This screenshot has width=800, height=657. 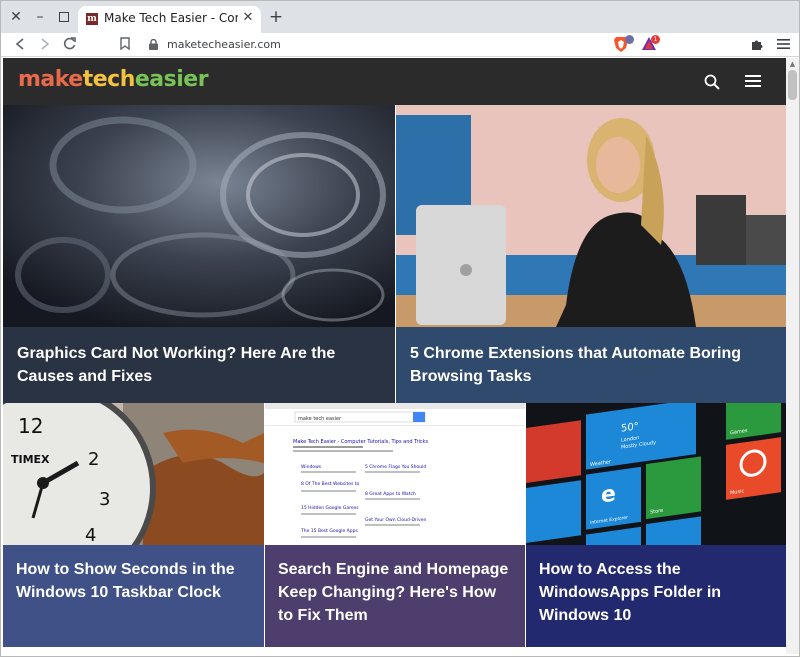 What do you see at coordinates (224, 44) in the screenshot?
I see `url-text: maketecheasier.com` at bounding box center [224, 44].